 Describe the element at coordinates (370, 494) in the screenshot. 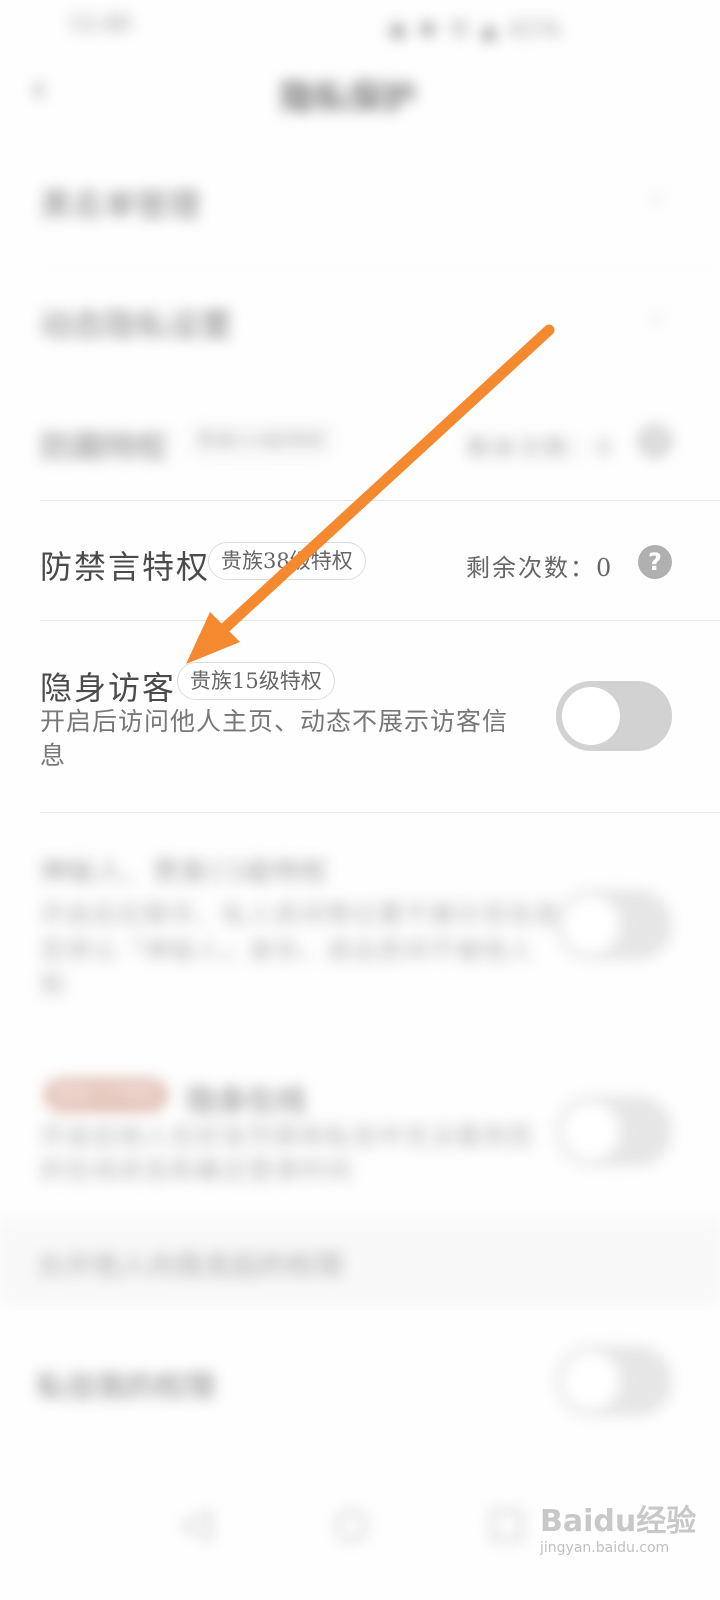

I see `annotation-arrow-icon` at that location.